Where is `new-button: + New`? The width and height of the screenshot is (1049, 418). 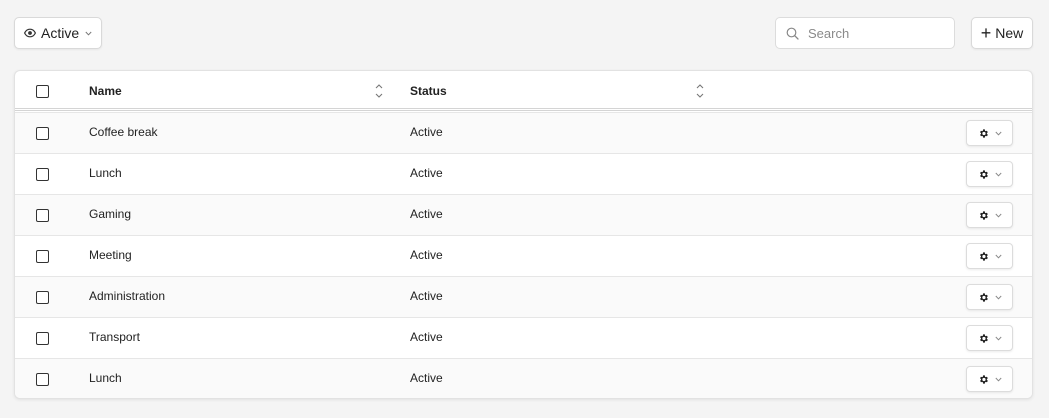
new-button: + New is located at coordinates (1002, 33).